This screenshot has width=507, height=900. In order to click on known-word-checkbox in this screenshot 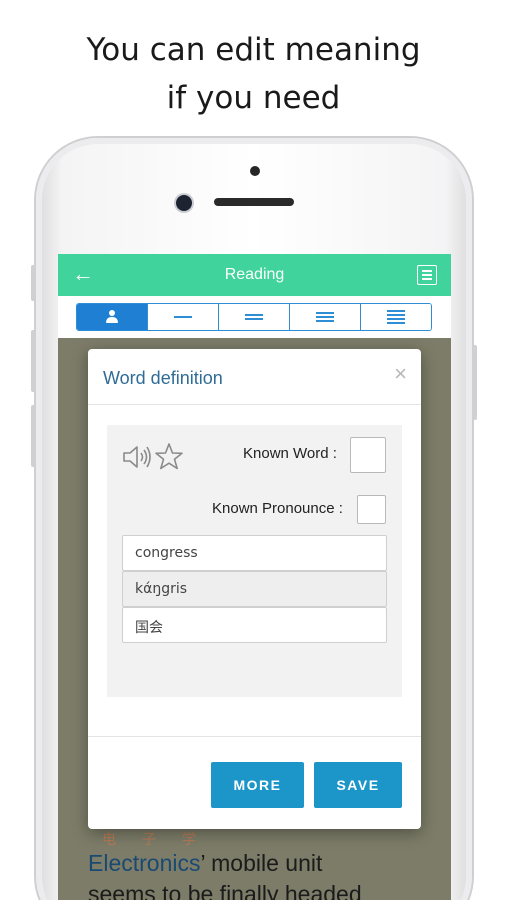, I will do `click(368, 455)`.